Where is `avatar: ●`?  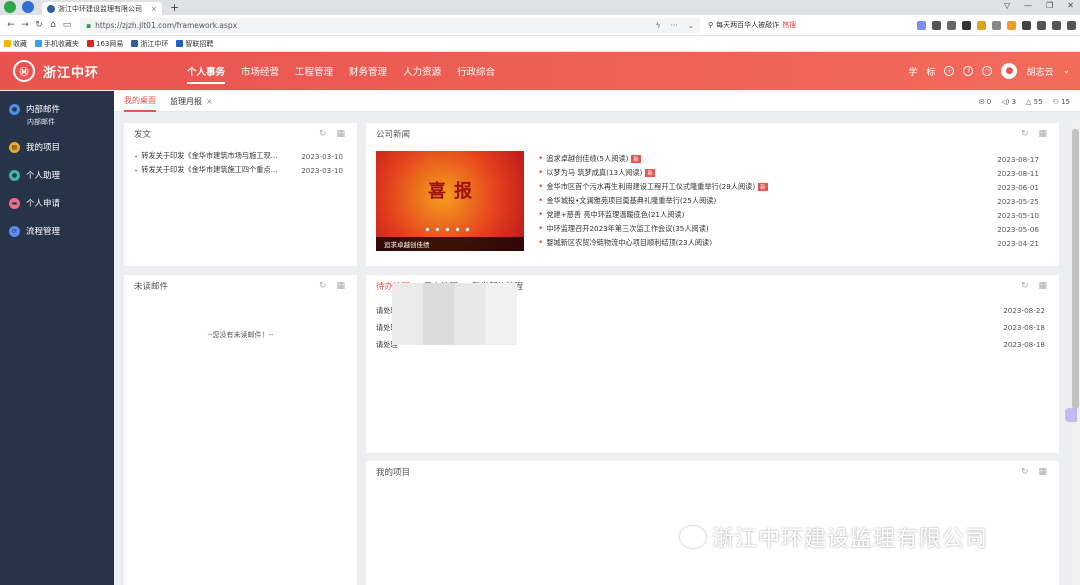
avatar: ● is located at coordinates (1009, 71).